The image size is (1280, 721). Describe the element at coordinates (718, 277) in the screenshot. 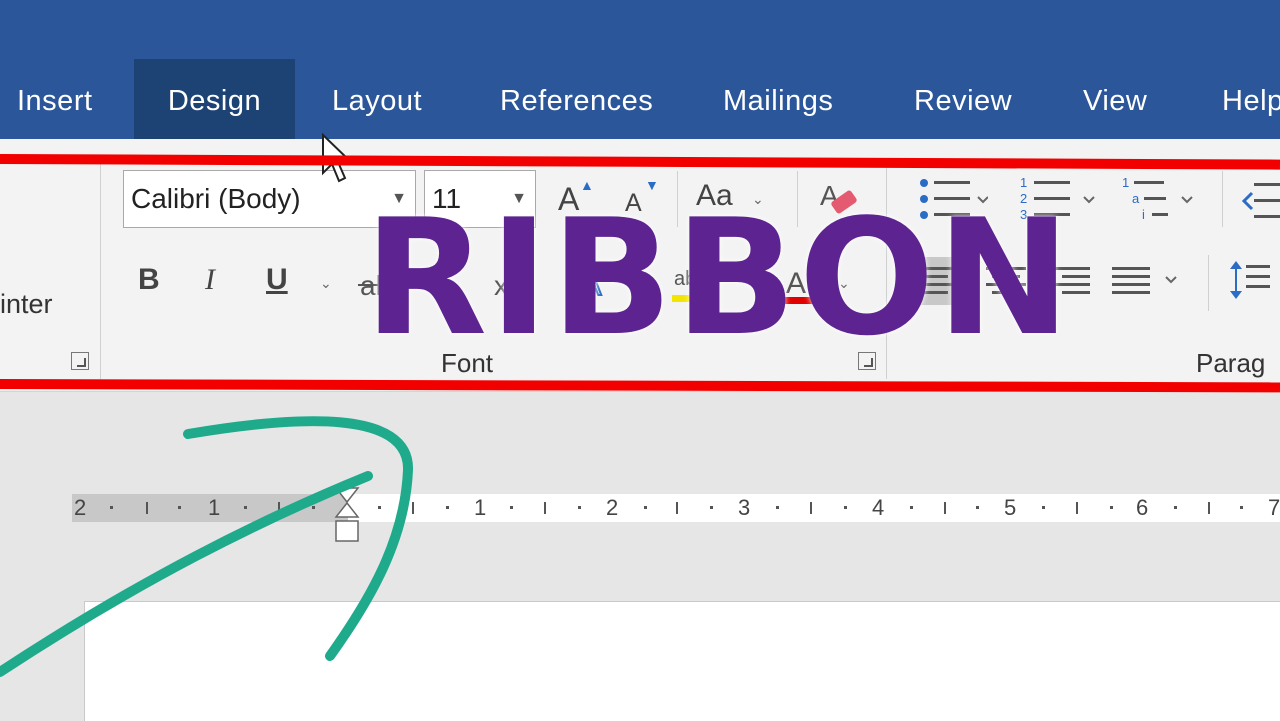

I see `overlay-title: RIBBON` at that location.